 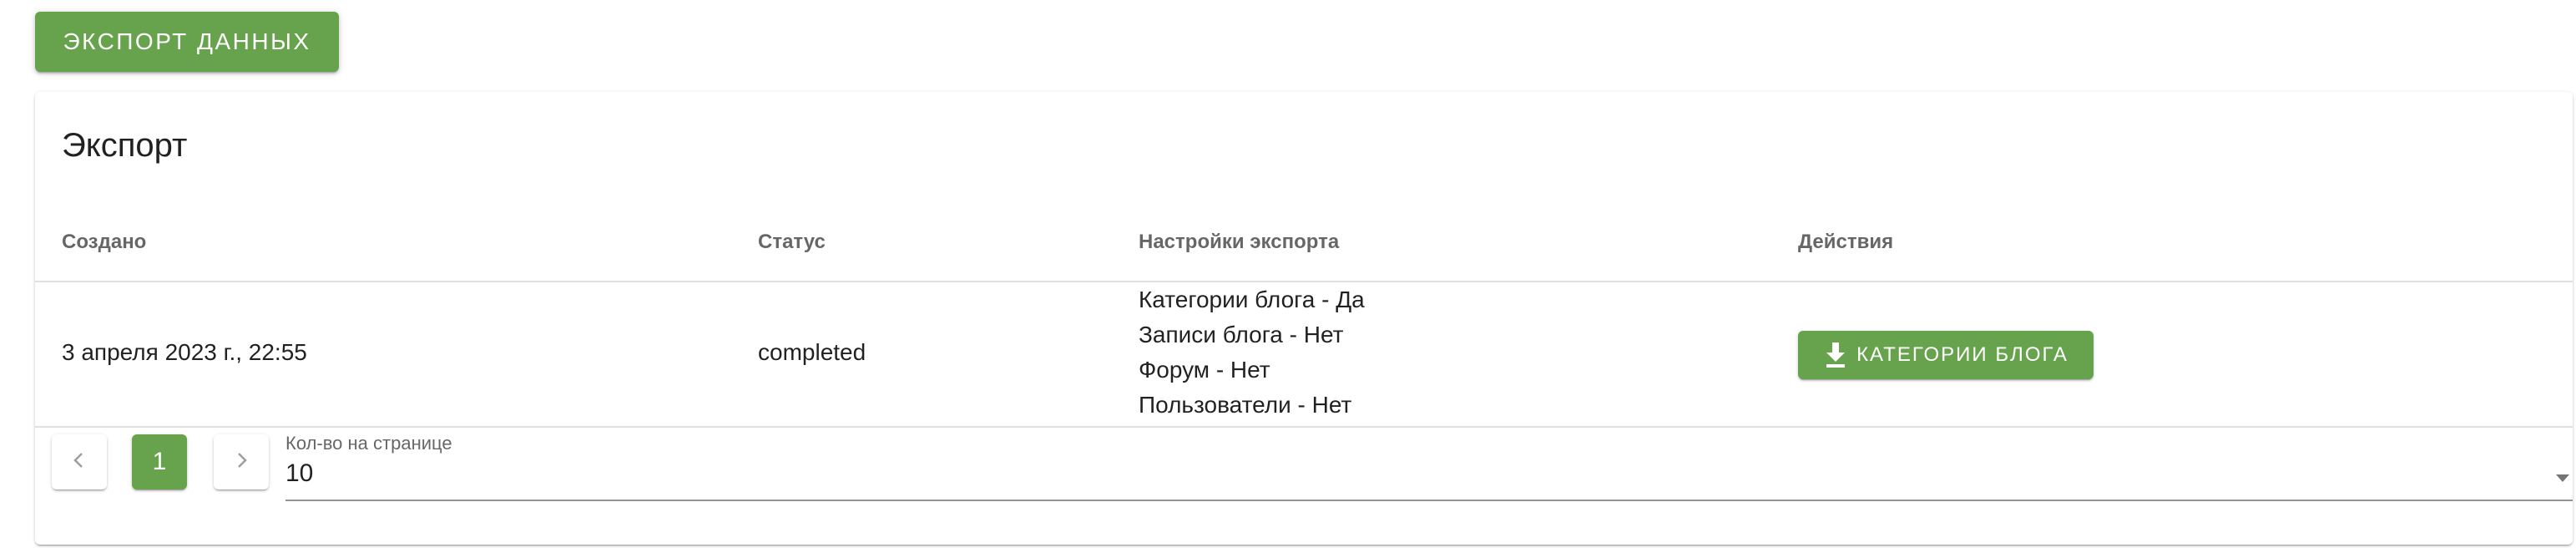 I want to click on export-data-button-label: ЭКСПОРТ ДАННЫХ, so click(x=187, y=41).